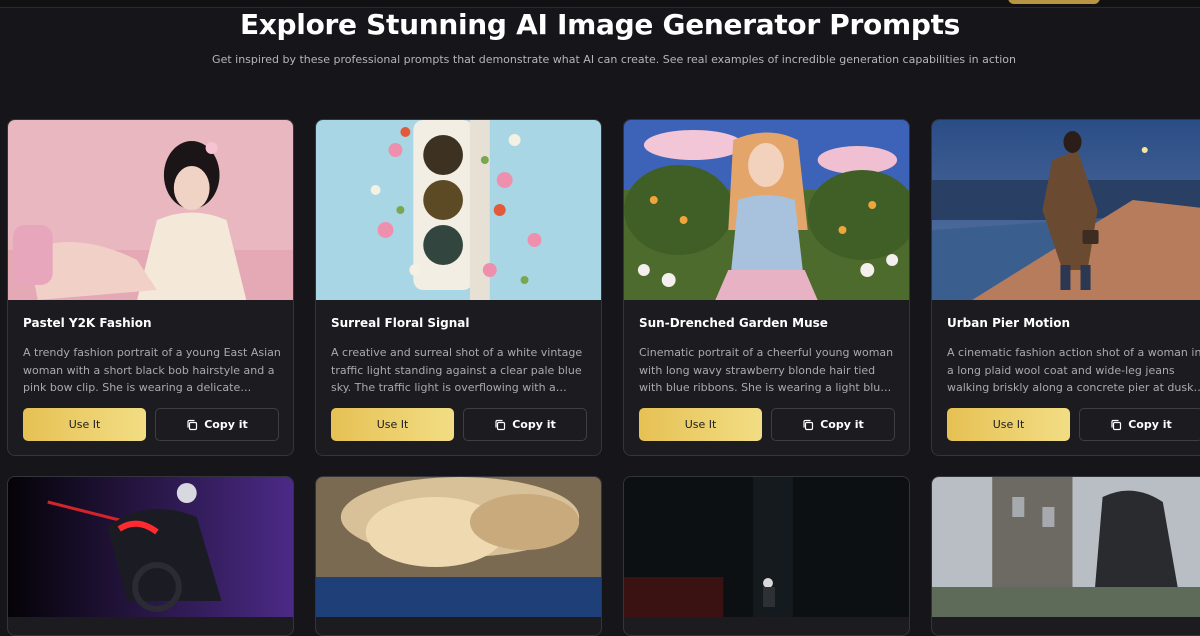 This screenshot has width=1200, height=636. Describe the element at coordinates (733, 323) in the screenshot. I see `card-title: Sun-Drenched Garden Muse` at that location.